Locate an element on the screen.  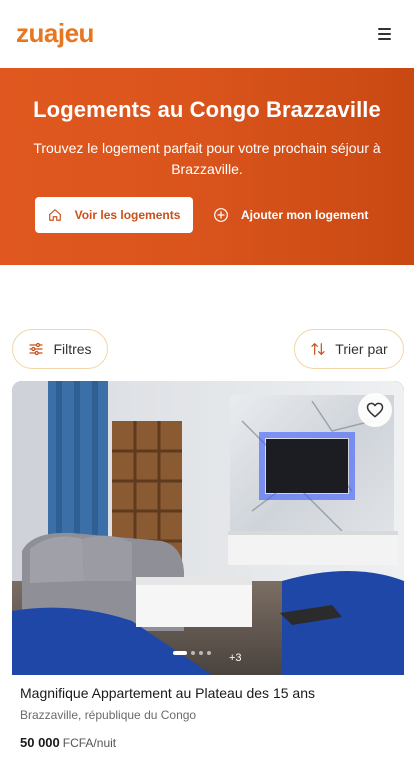
zuajeu-logo-icon: zuajeu is located at coordinates (55, 34).